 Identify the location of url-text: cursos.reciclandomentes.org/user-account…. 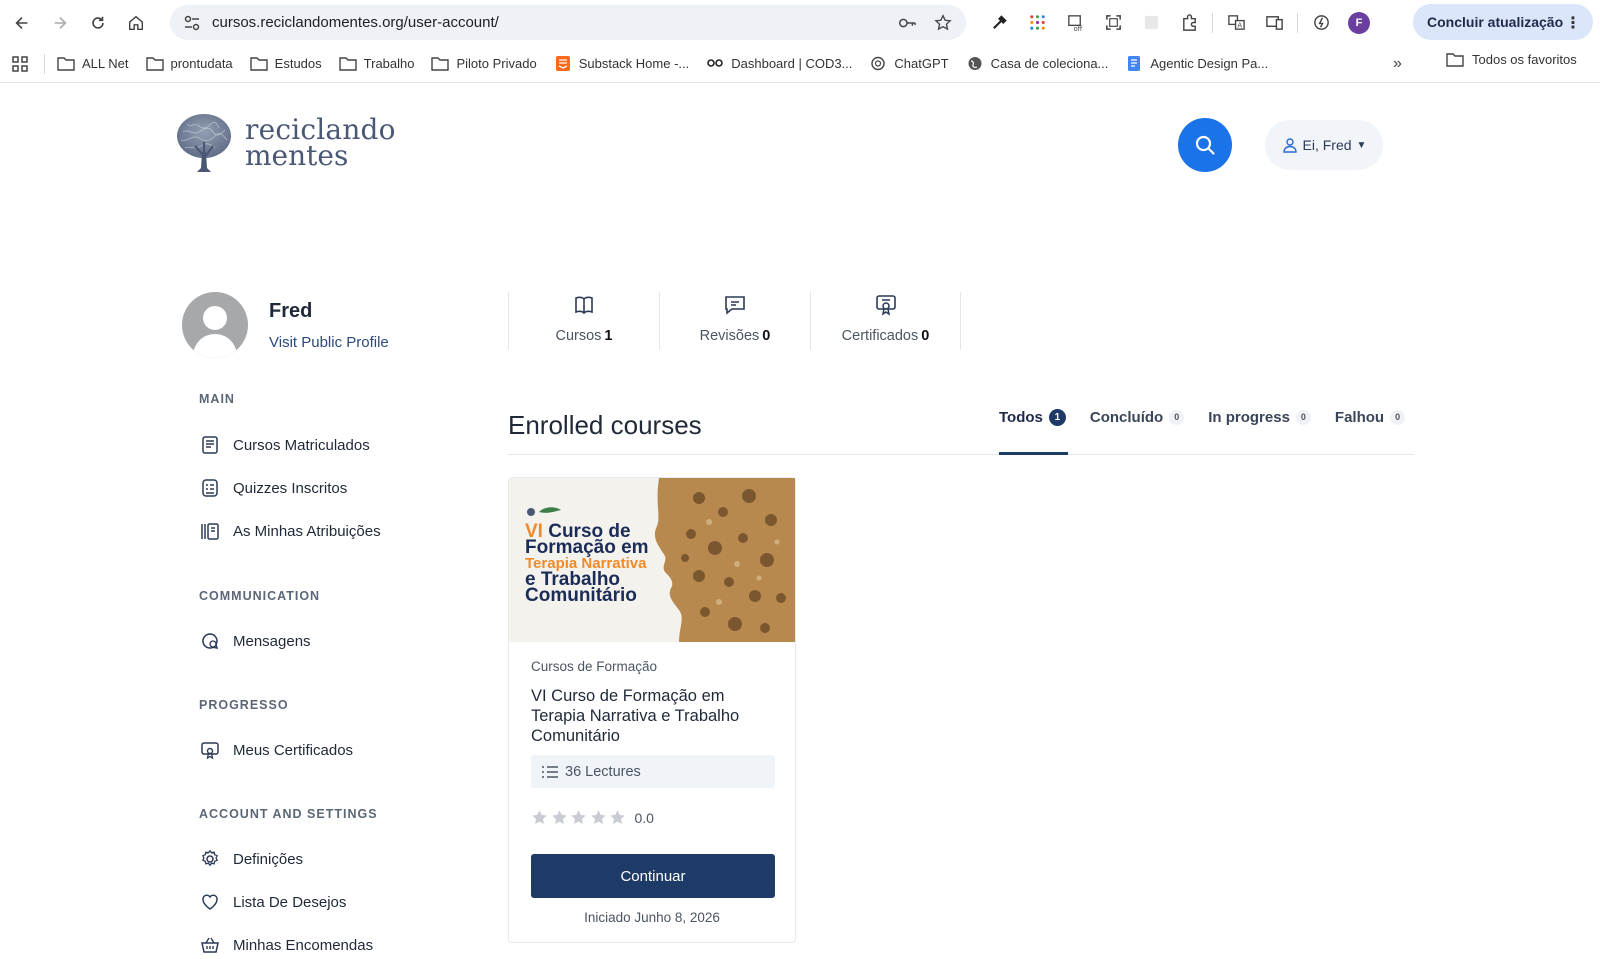
(355, 22).